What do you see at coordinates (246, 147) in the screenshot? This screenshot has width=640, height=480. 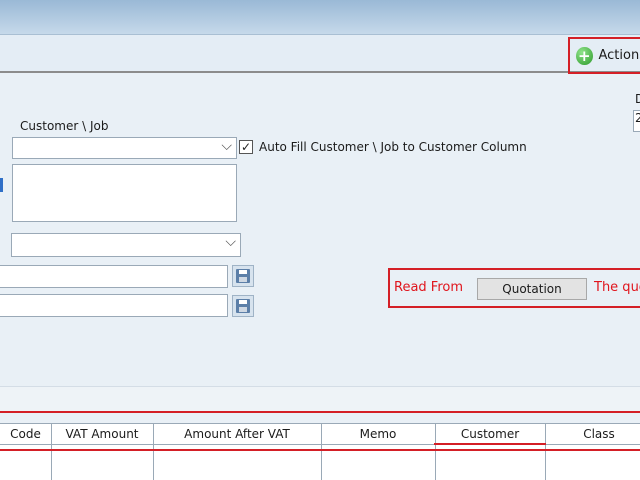 I see `autofill-checkbox: ✓` at bounding box center [246, 147].